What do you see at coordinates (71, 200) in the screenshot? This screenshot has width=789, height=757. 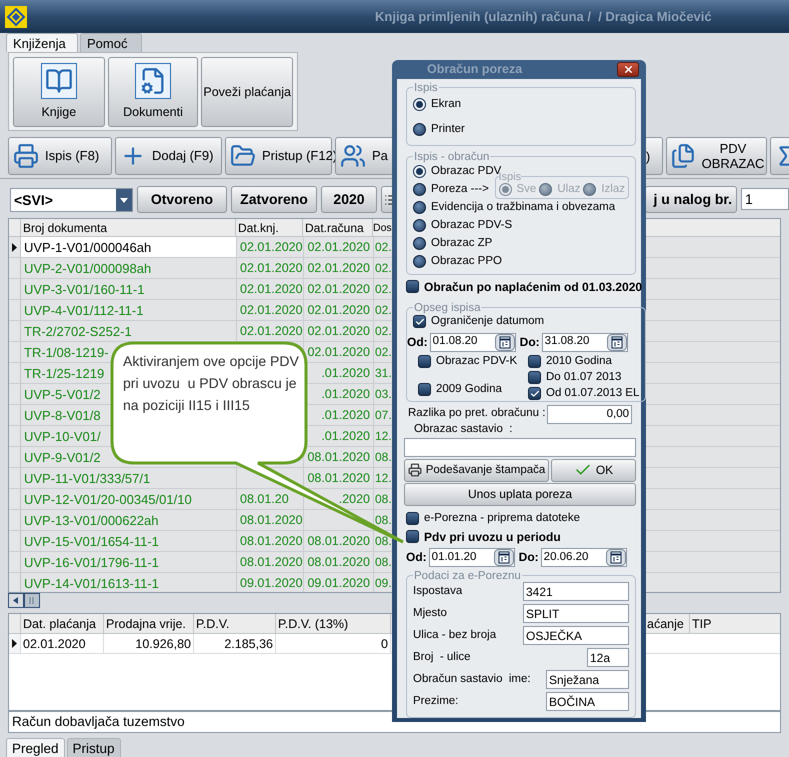 I see `filter-select: <SVI>` at bounding box center [71, 200].